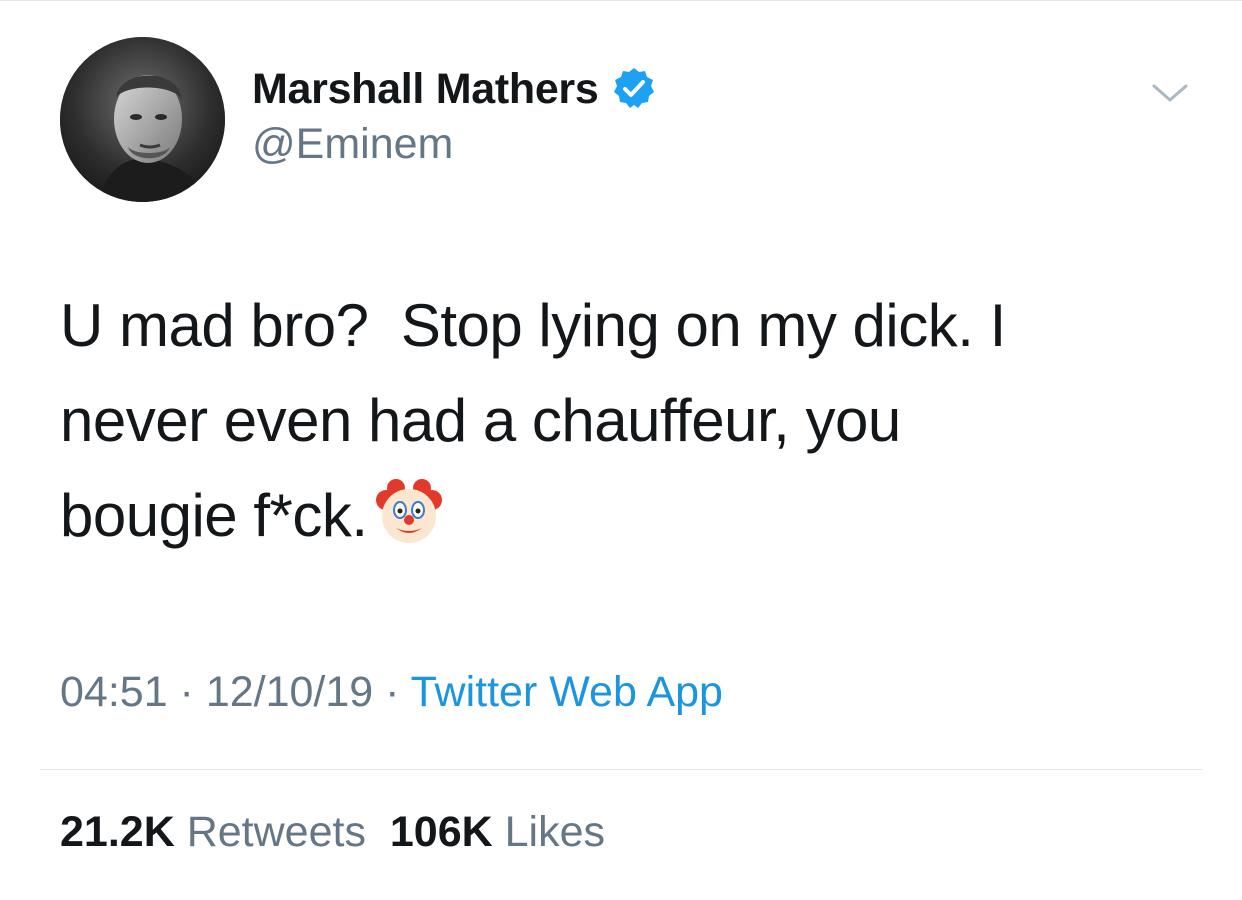  I want to click on top-divider, so click(621, 0).